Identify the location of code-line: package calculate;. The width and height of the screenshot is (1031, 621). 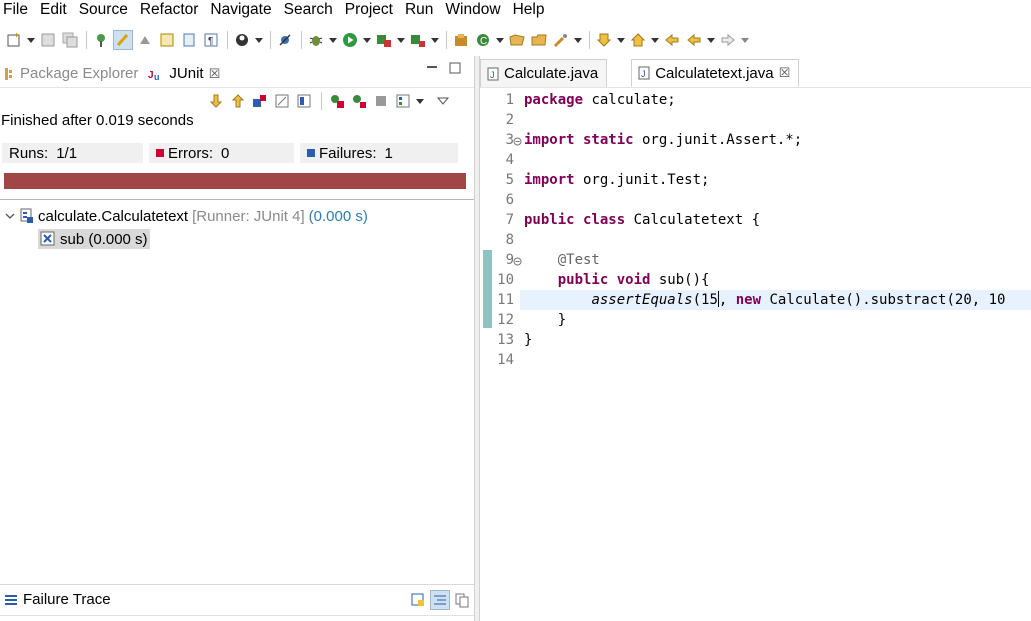
(600, 100).